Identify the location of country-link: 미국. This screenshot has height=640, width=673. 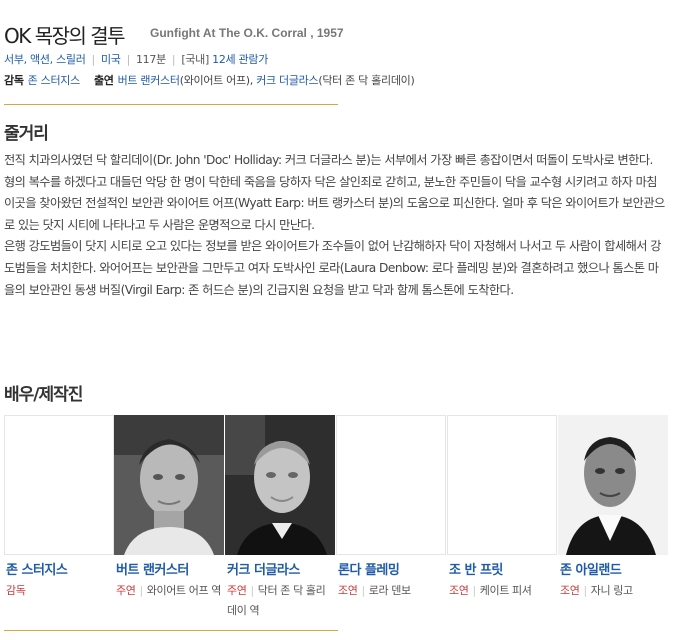
(111, 59).